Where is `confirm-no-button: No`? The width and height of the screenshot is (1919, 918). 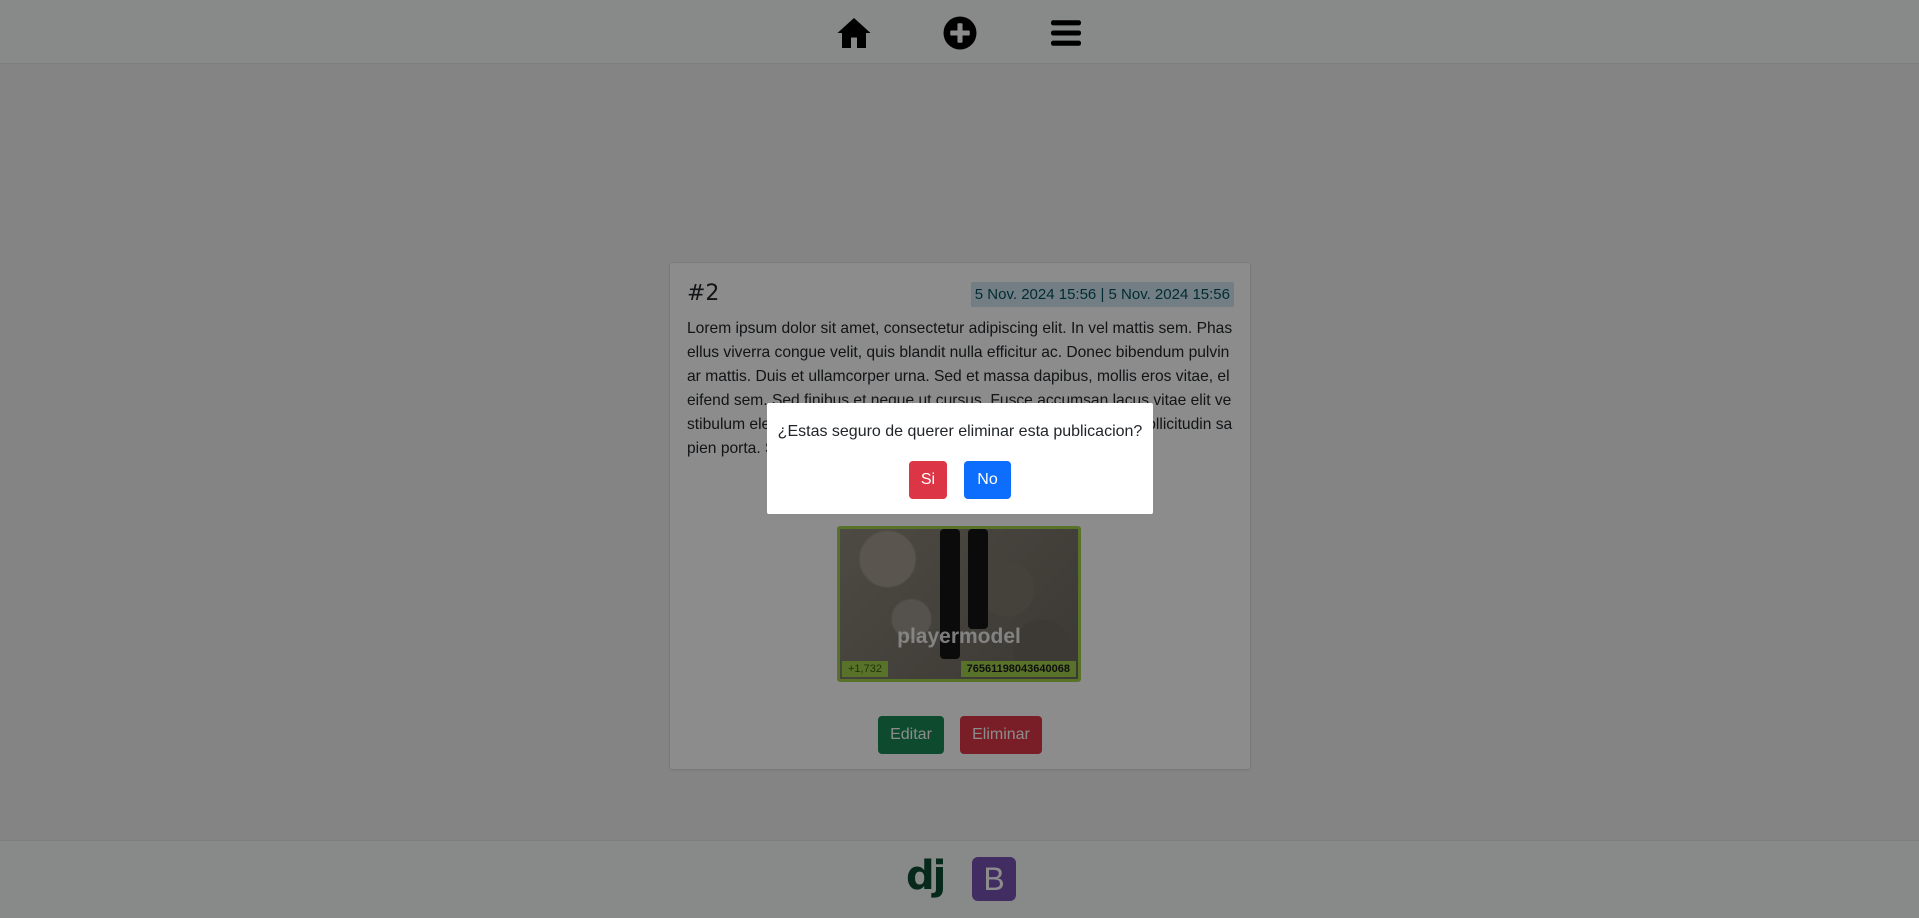
confirm-no-button: No is located at coordinates (987, 480).